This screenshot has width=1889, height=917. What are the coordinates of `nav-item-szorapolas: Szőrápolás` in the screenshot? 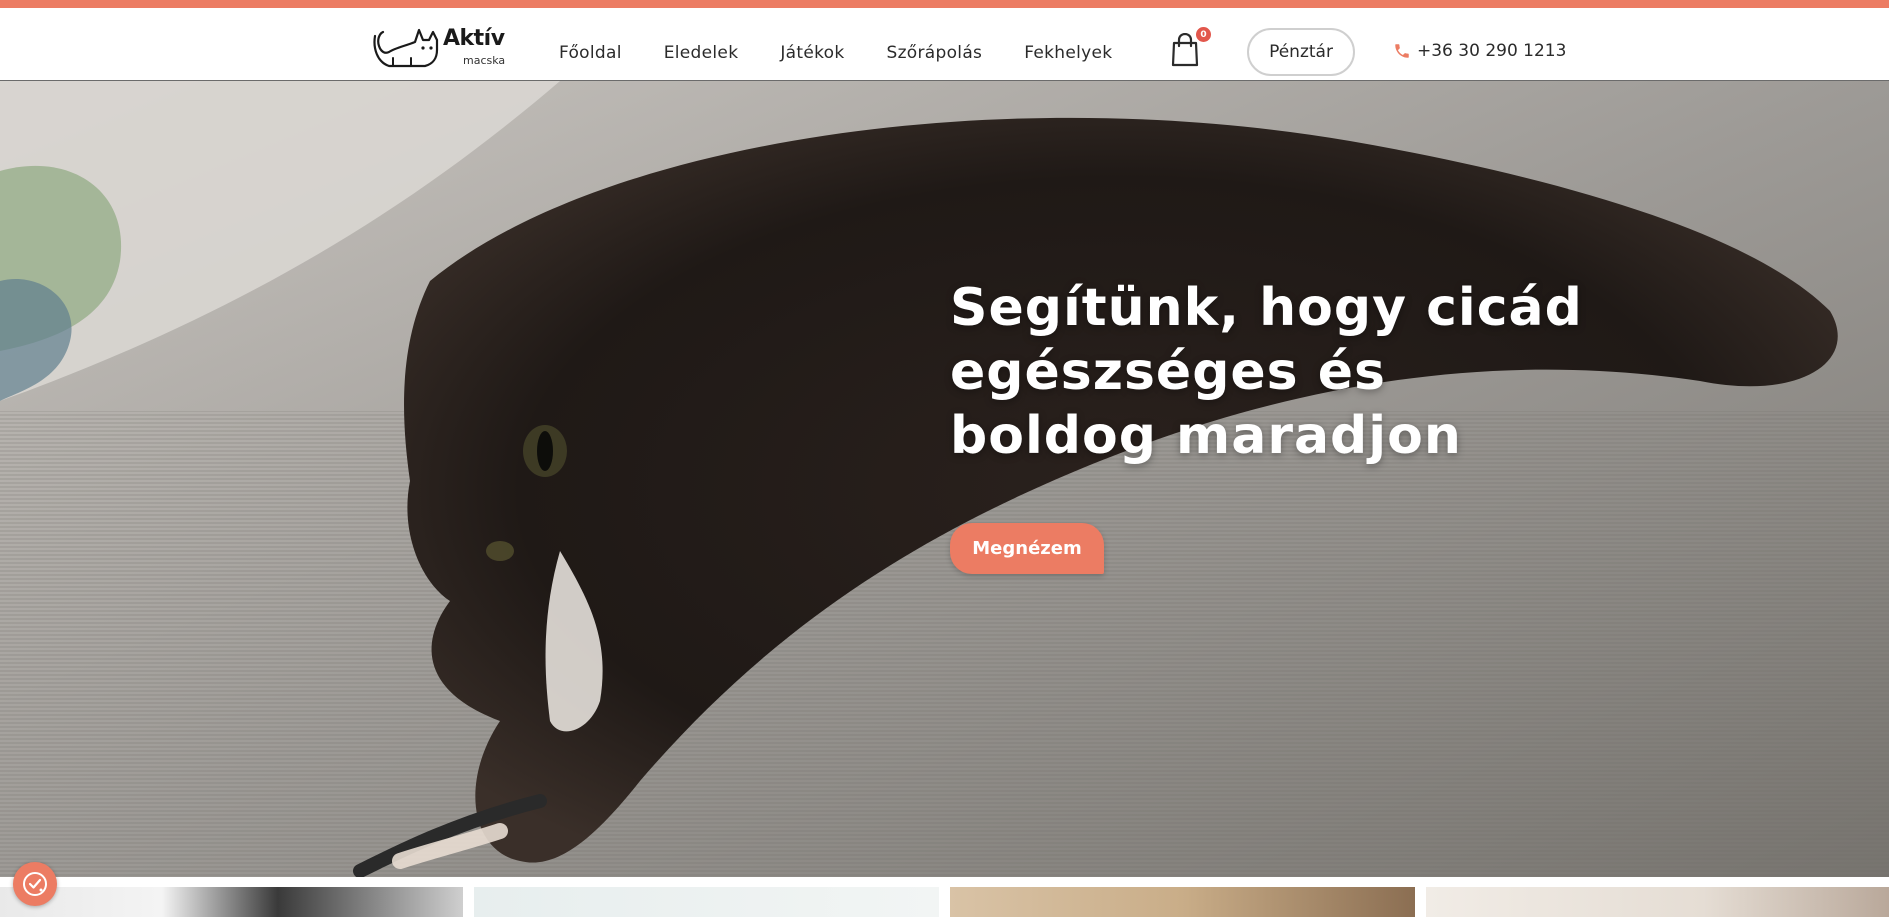 It's located at (934, 52).